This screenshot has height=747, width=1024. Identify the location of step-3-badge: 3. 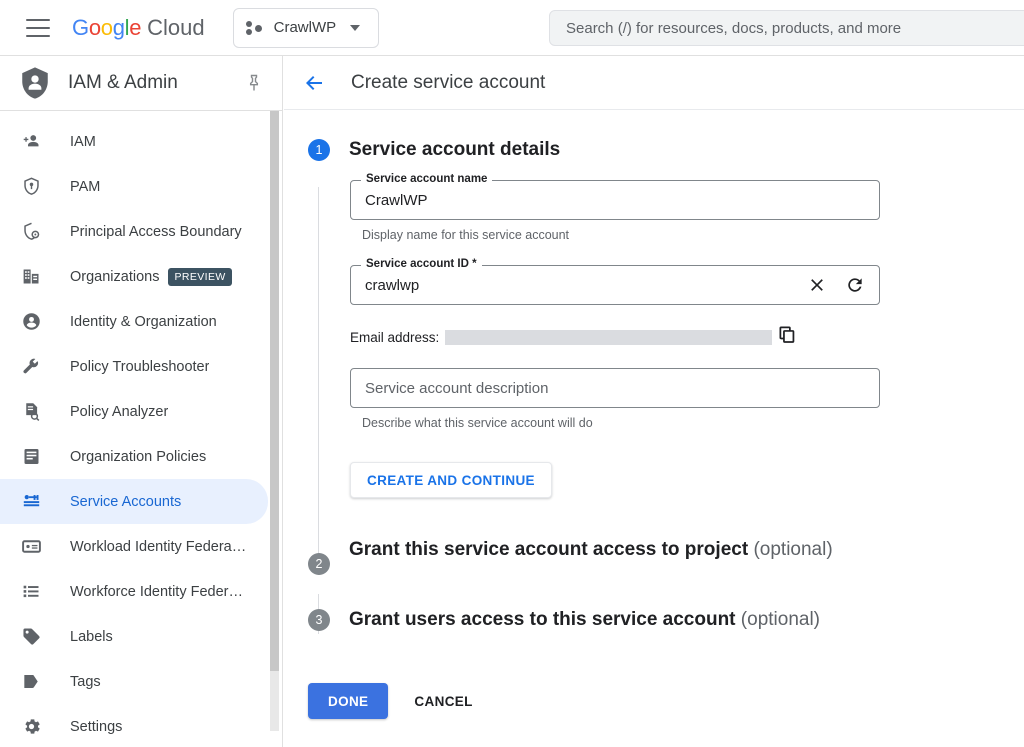
(319, 620).